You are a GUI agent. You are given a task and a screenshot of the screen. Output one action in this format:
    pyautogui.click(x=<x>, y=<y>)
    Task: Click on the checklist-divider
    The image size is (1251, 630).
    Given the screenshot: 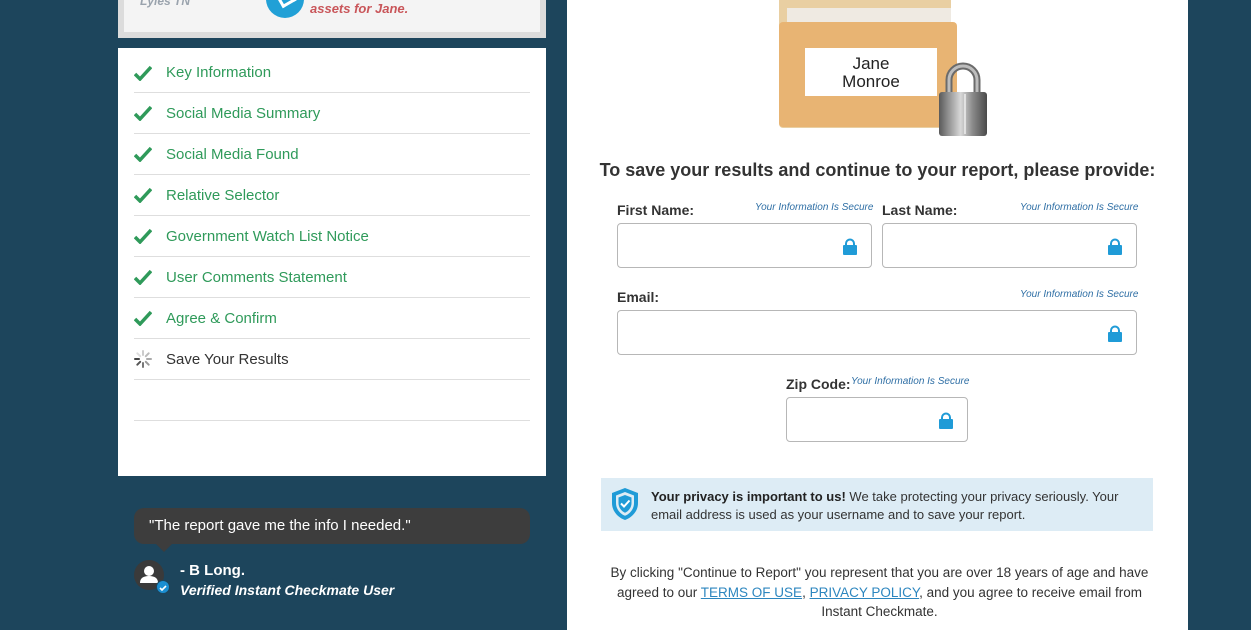 What is the action you would take?
    pyautogui.click(x=332, y=400)
    